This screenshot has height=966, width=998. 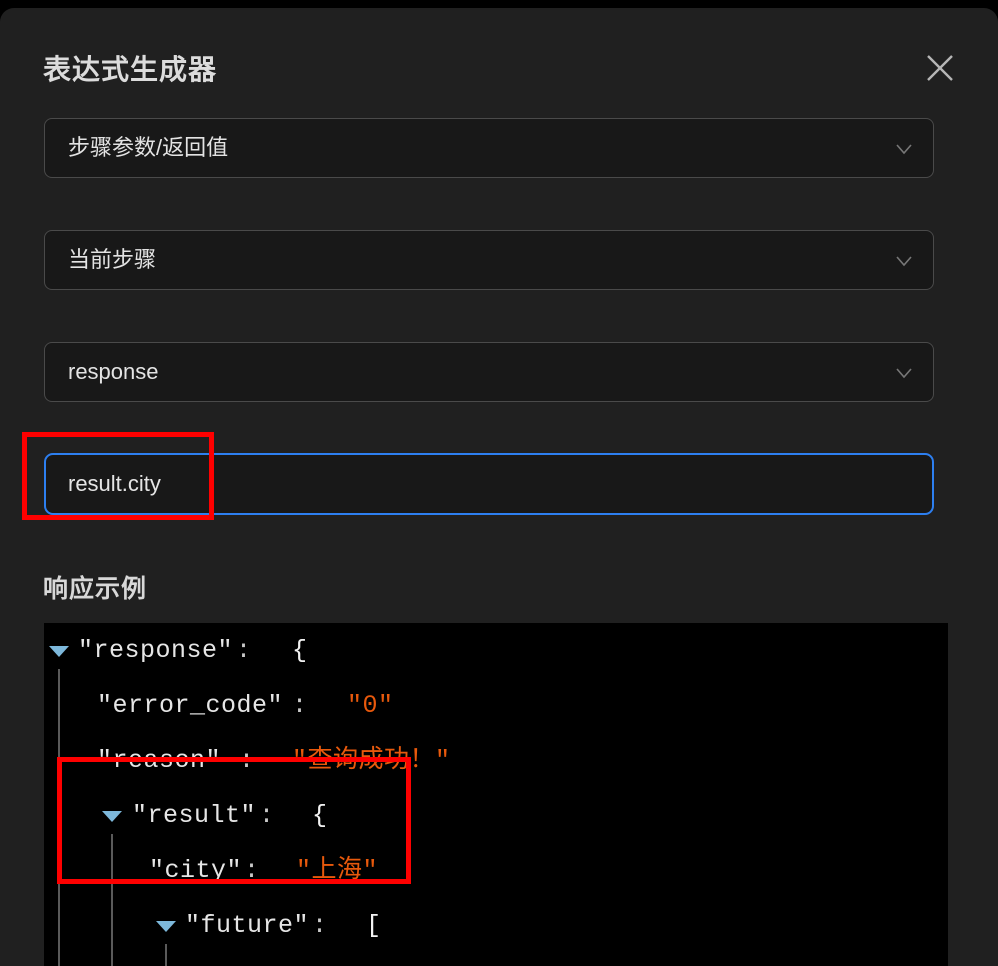 I want to click on select-field: response, so click(x=489, y=372).